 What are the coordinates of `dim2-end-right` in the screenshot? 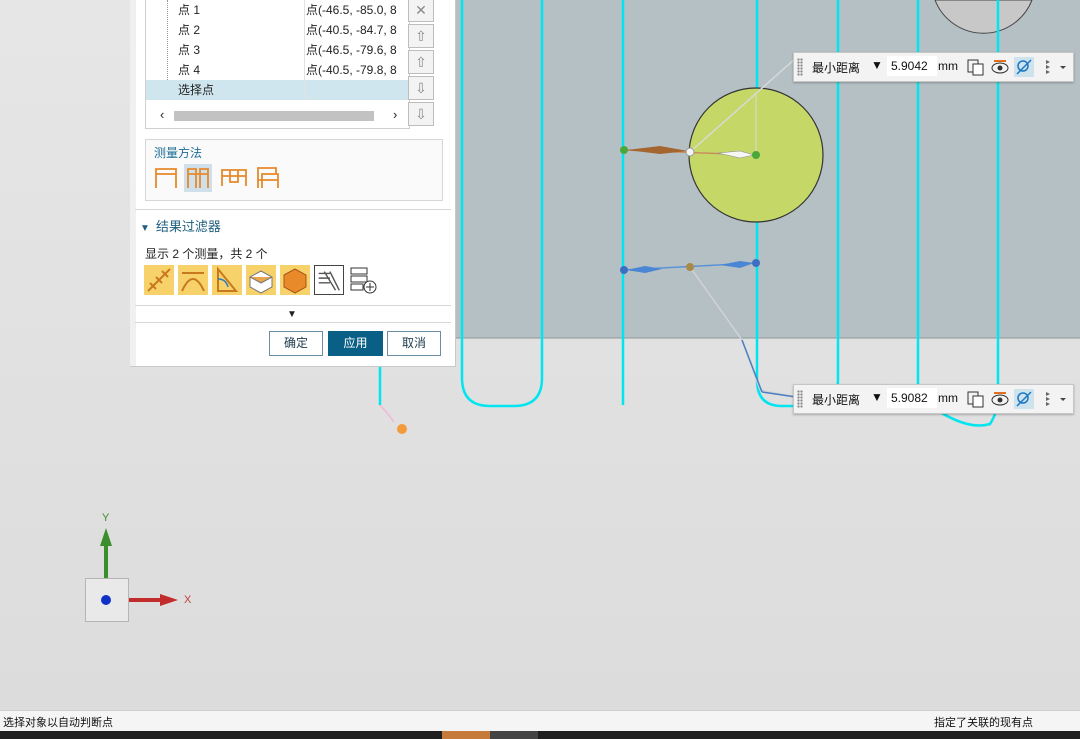 It's located at (756, 263).